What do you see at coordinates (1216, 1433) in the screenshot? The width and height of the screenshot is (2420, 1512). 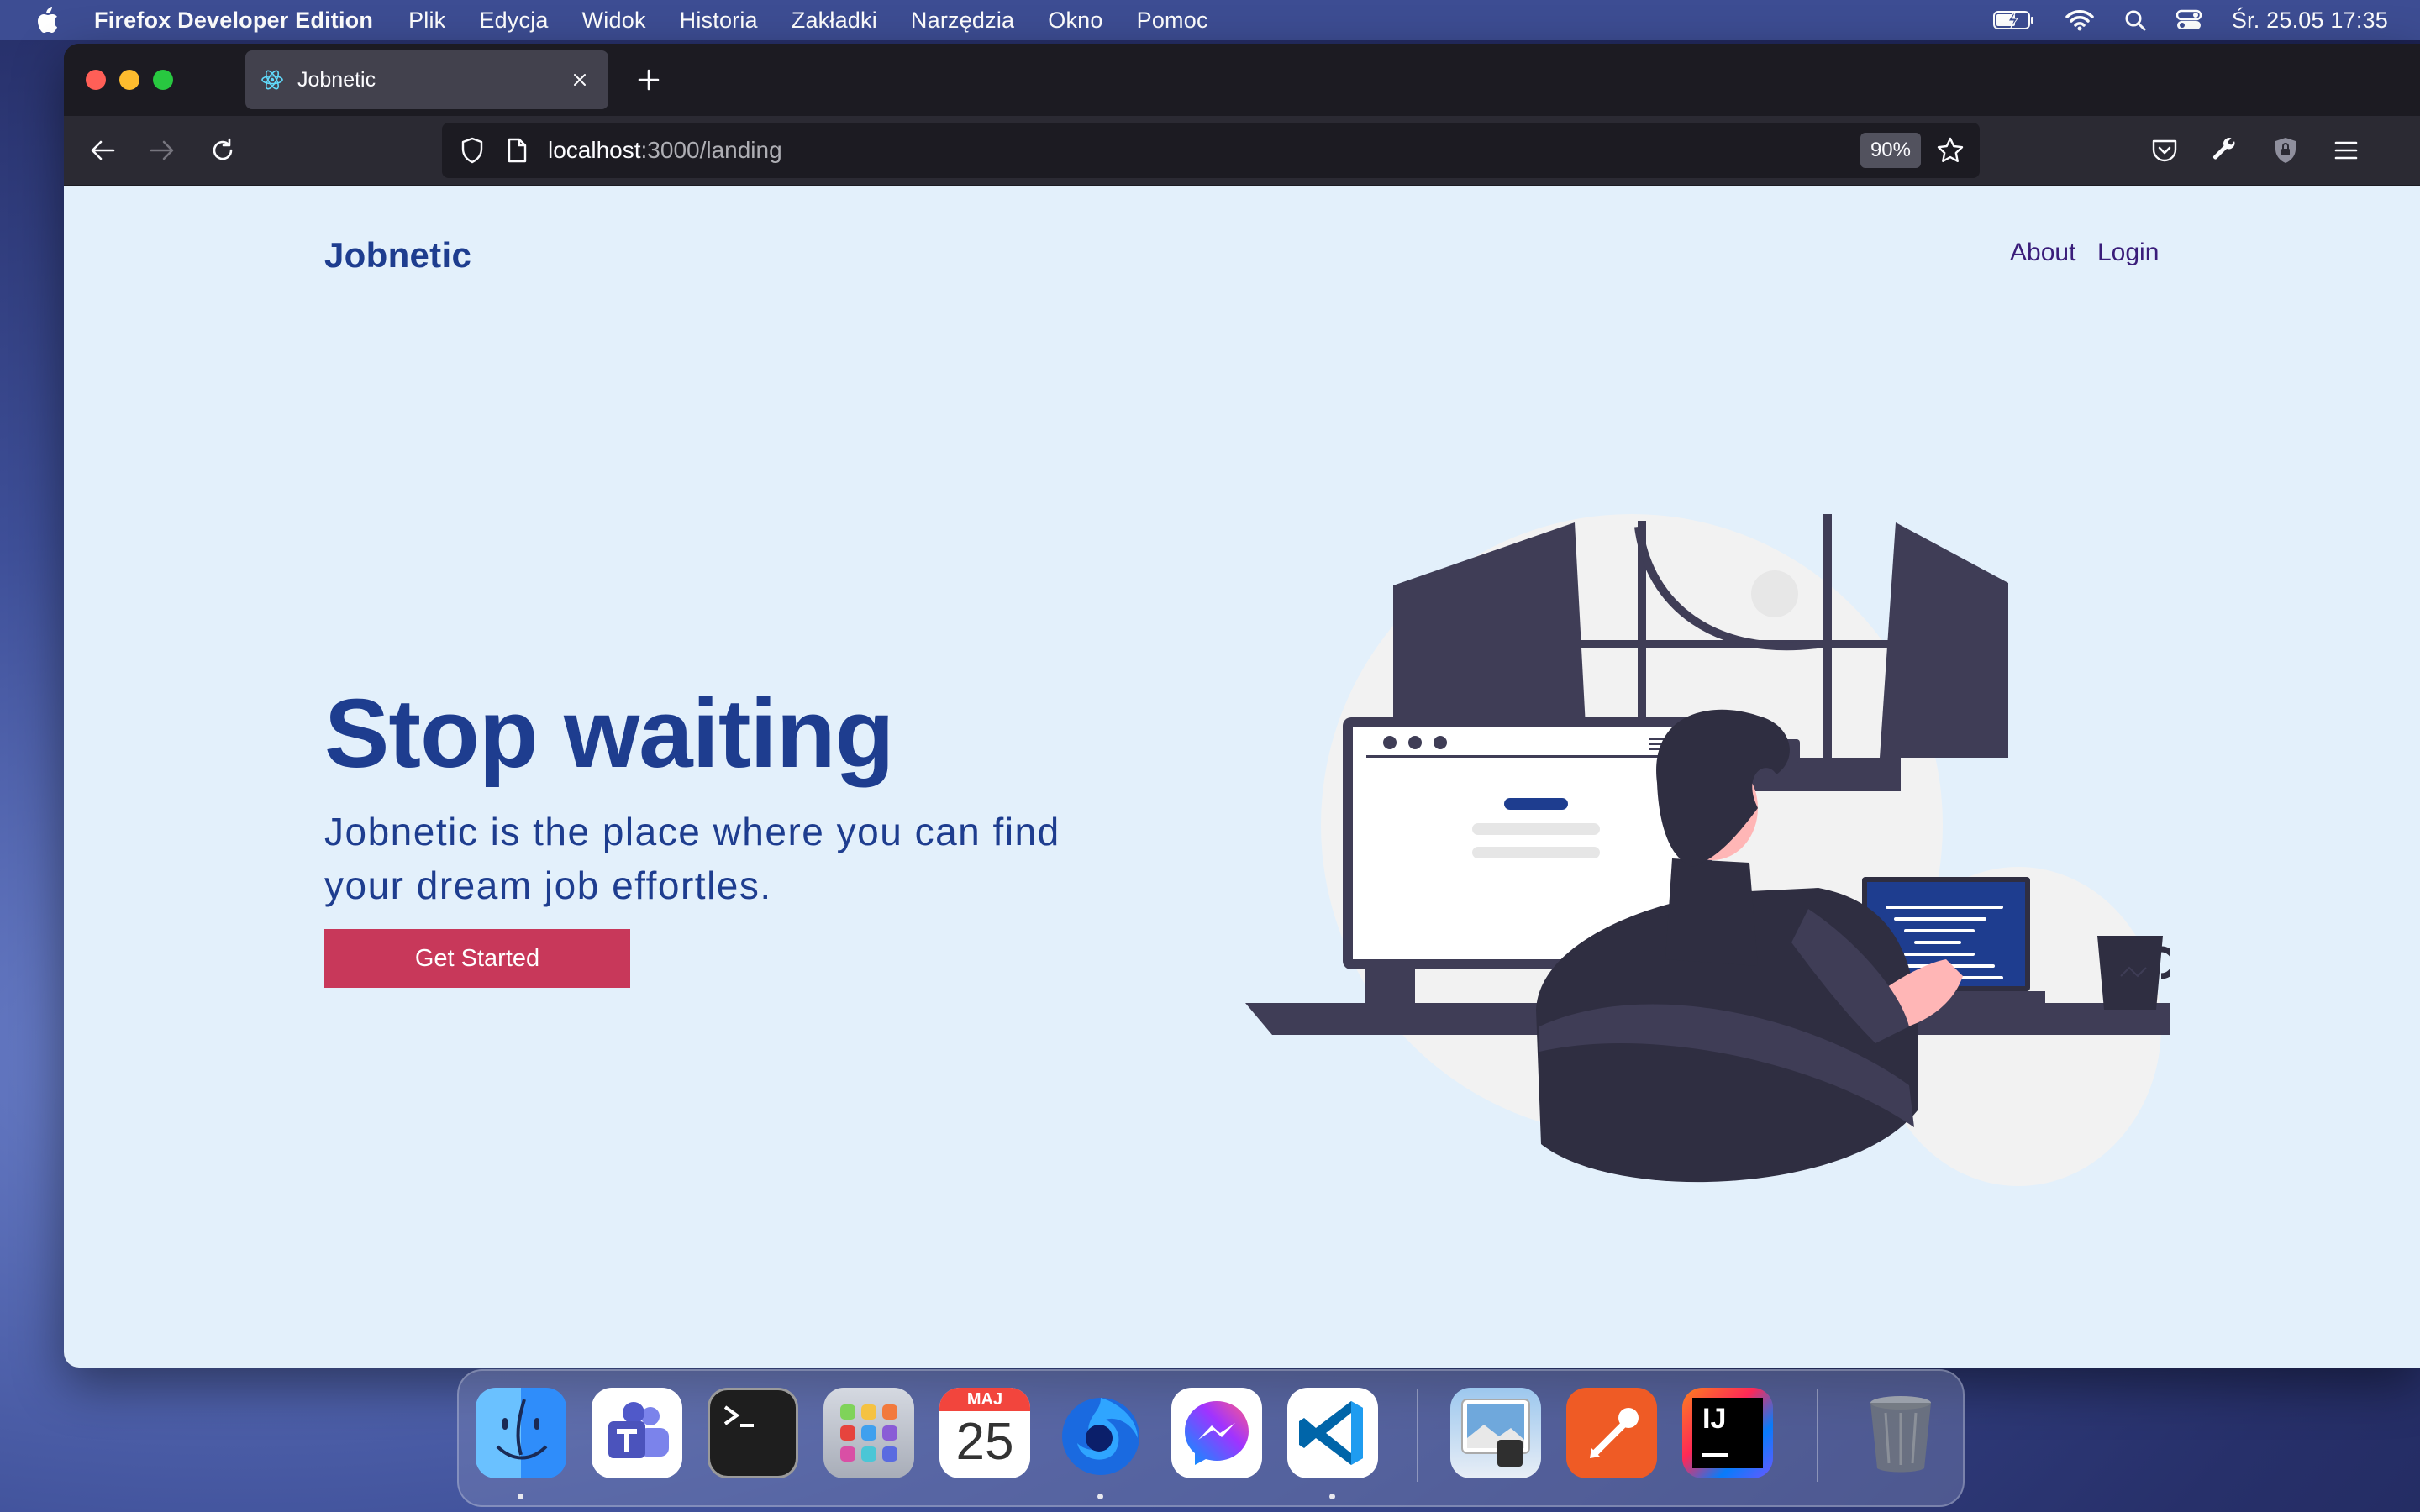 I see `messenger-icon` at bounding box center [1216, 1433].